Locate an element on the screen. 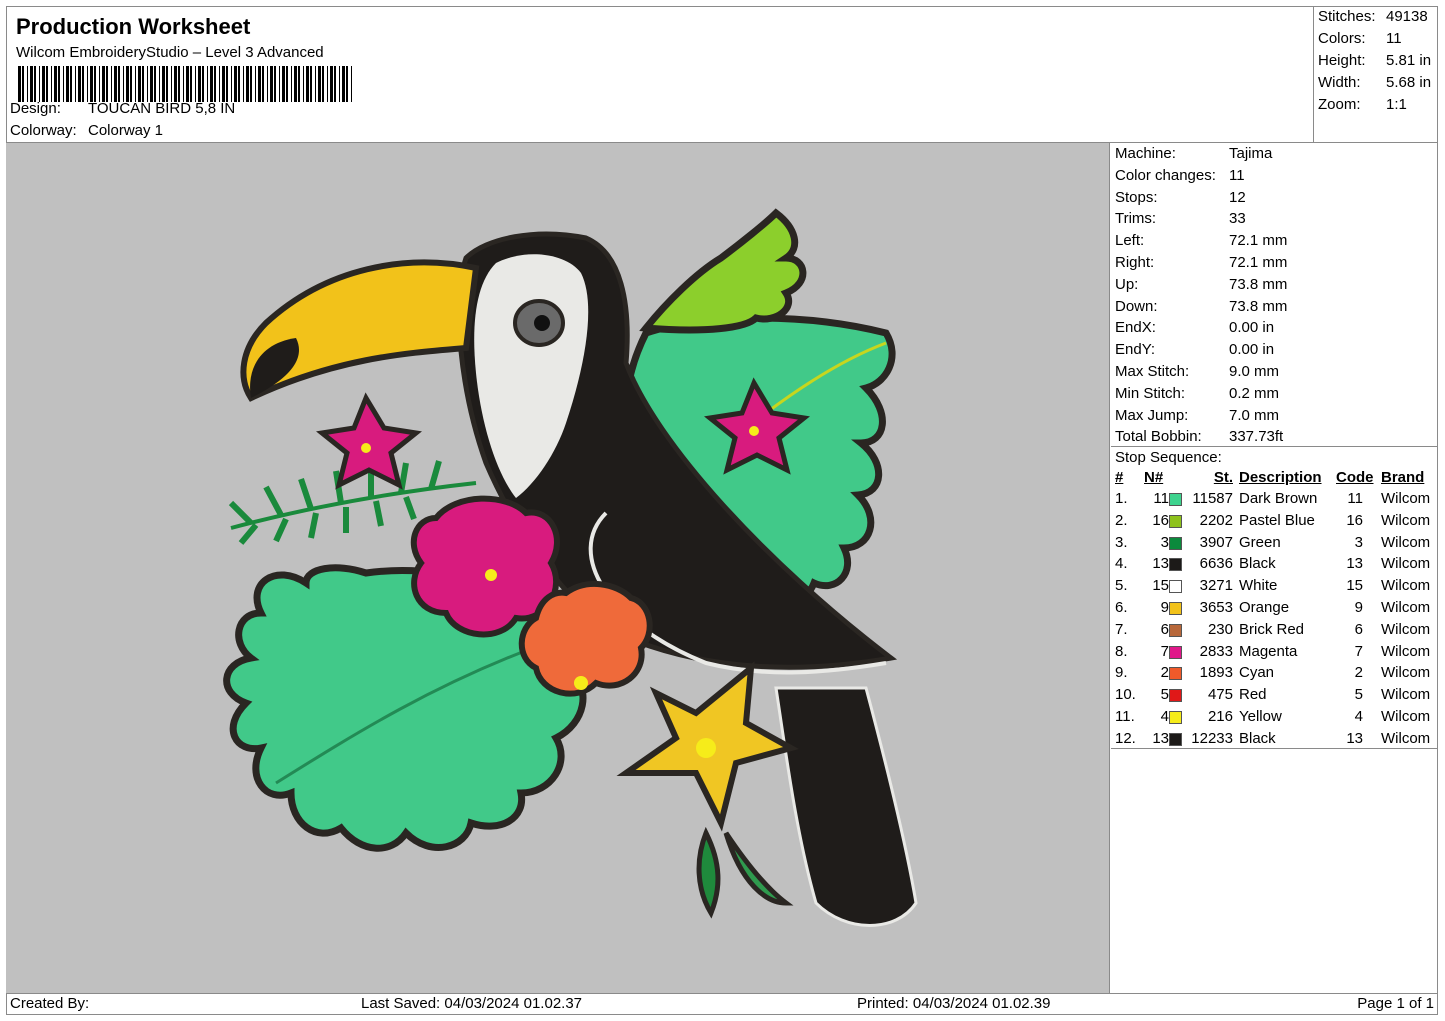 This screenshot has height=1021, width=1445. stop-stitches: 11587 is located at coordinates (1212, 498).